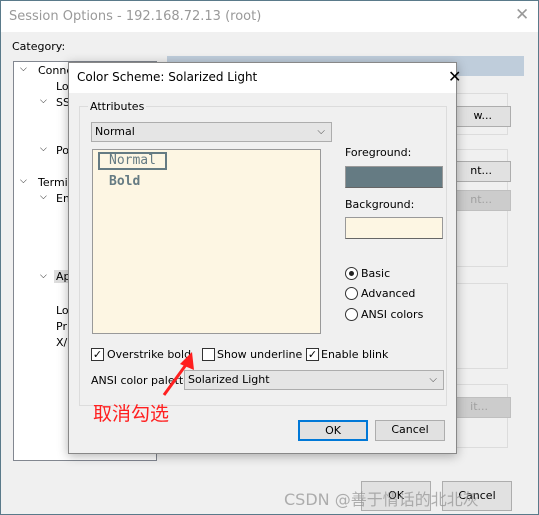  I want to click on background-label: Background:, so click(380, 204).